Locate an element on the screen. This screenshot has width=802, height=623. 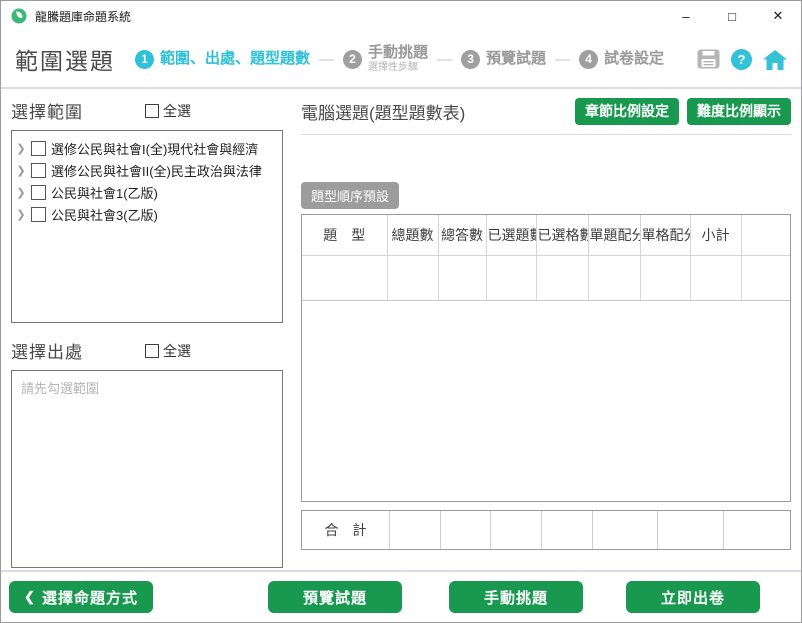
app-logo-icon is located at coordinates (19, 16).